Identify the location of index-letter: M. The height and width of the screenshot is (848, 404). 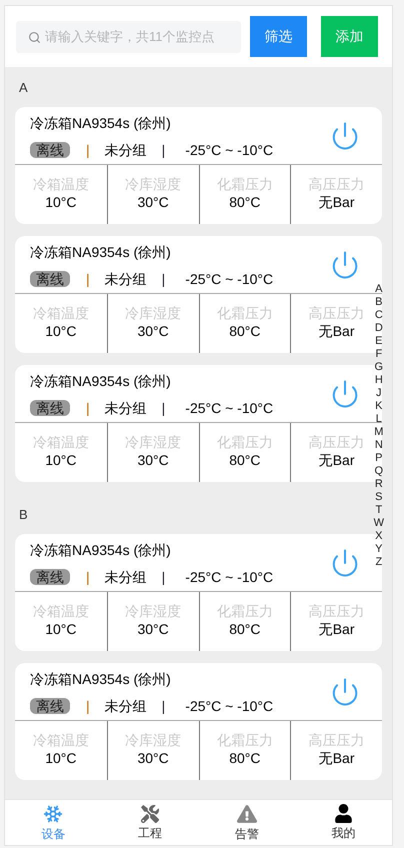
(379, 432).